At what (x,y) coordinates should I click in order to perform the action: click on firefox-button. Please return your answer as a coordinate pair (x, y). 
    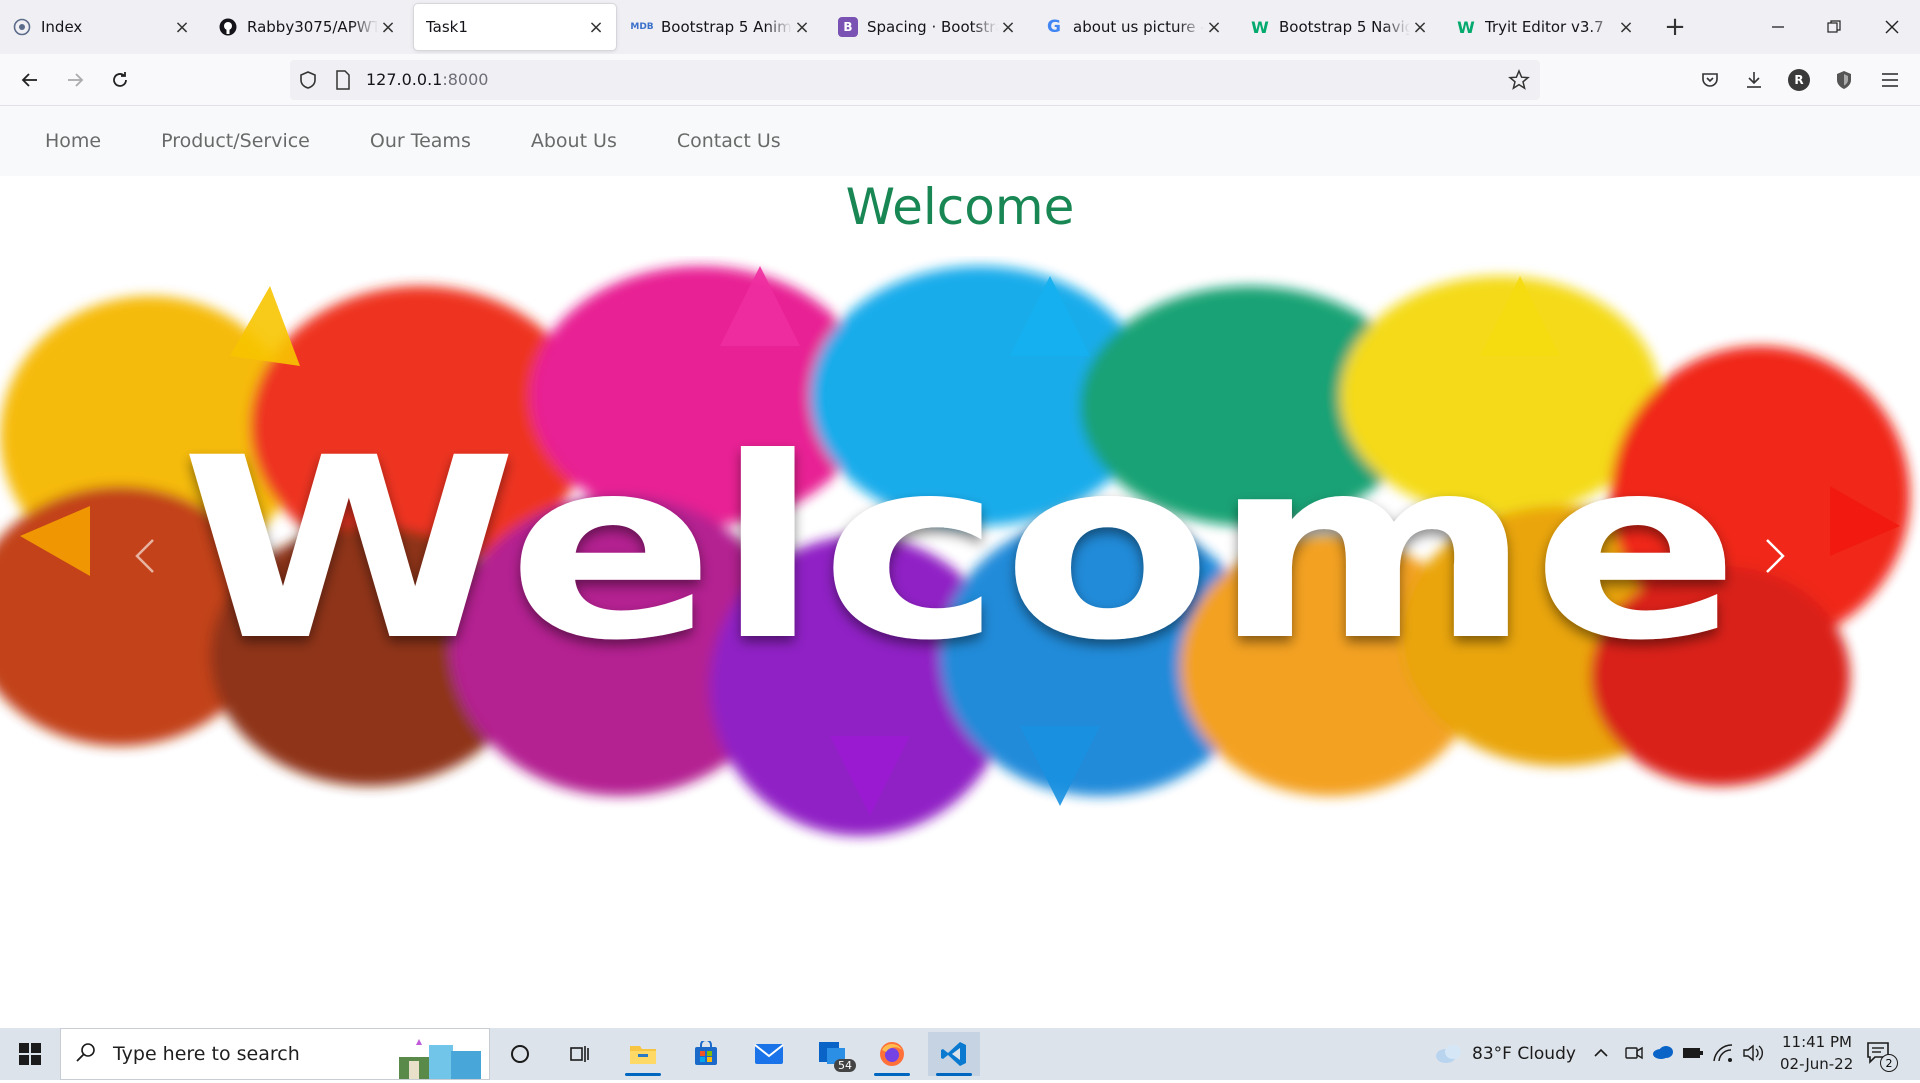
    Looking at the image, I should click on (892, 1054).